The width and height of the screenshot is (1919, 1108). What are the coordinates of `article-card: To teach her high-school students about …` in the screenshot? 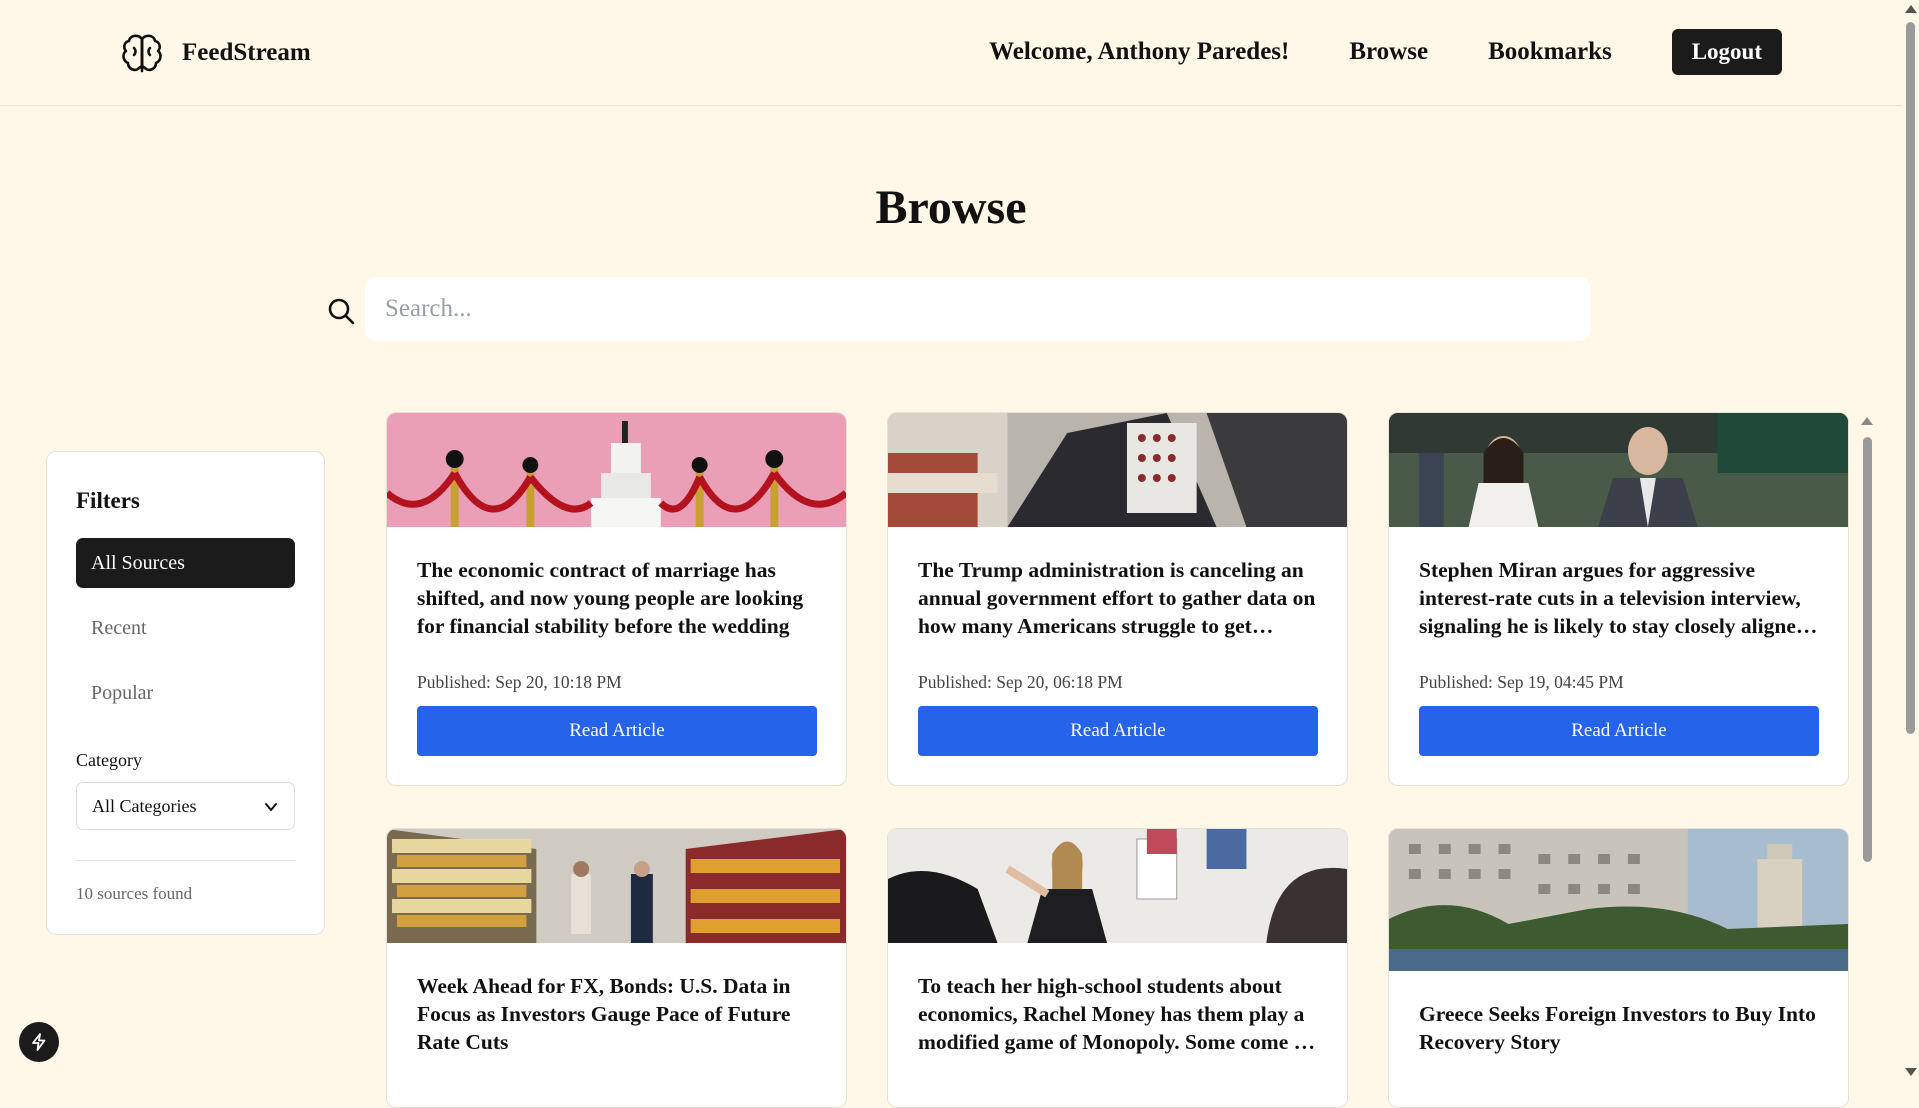 It's located at (1117, 968).